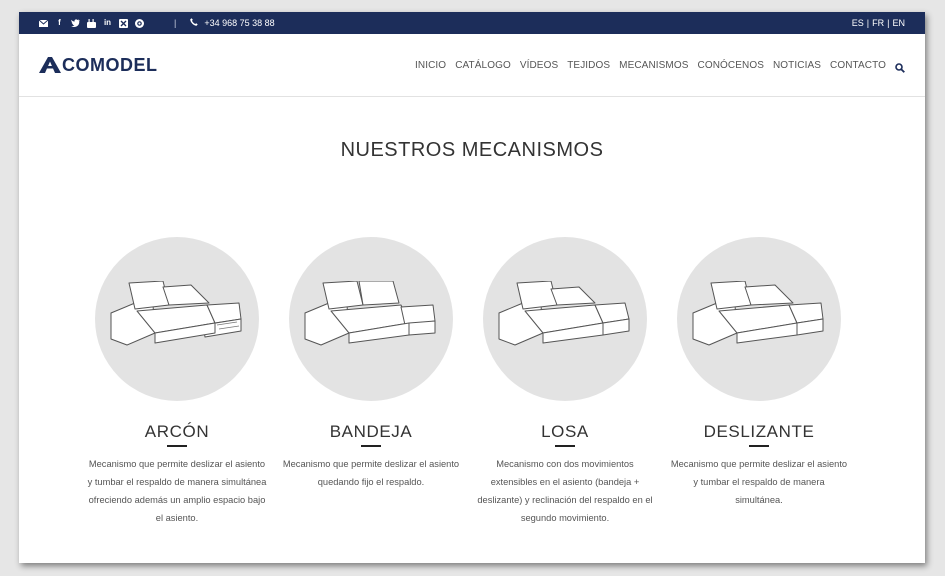 The width and height of the screenshot is (945, 576). Describe the element at coordinates (900, 66) in the screenshot. I see `search-icon` at that location.